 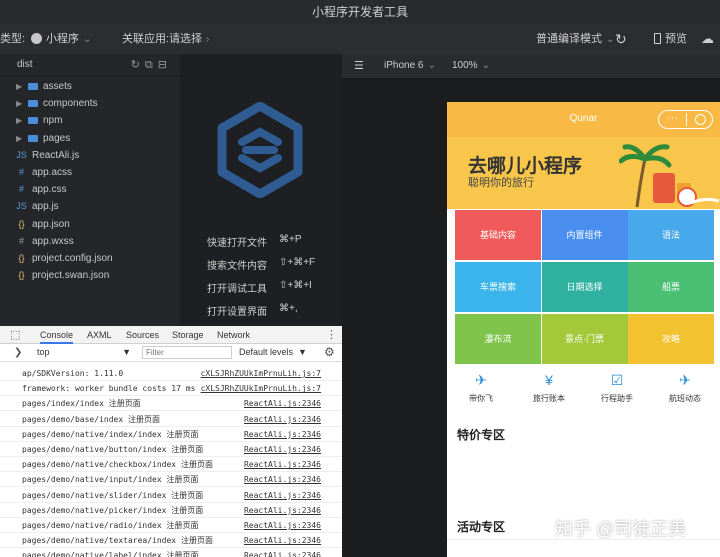 What do you see at coordinates (700, 119) in the screenshot?
I see `close-target-icon` at bounding box center [700, 119].